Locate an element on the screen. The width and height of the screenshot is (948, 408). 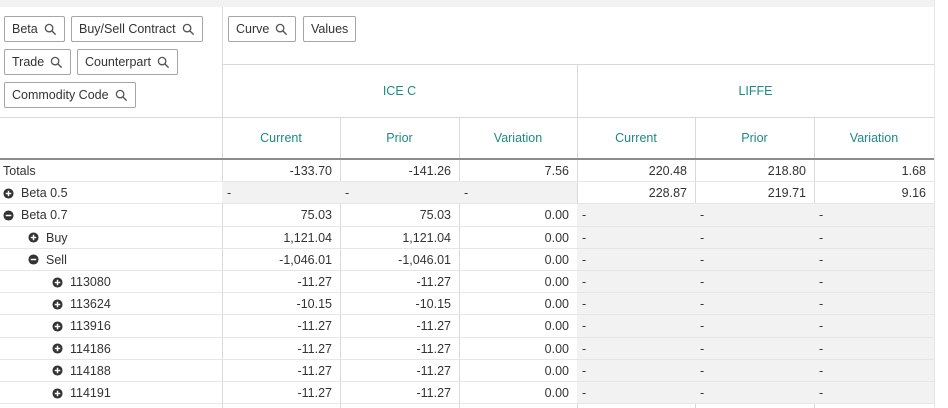
table-row: 114191 -11.27 -11.27 0.00- - - is located at coordinates (467, 393).